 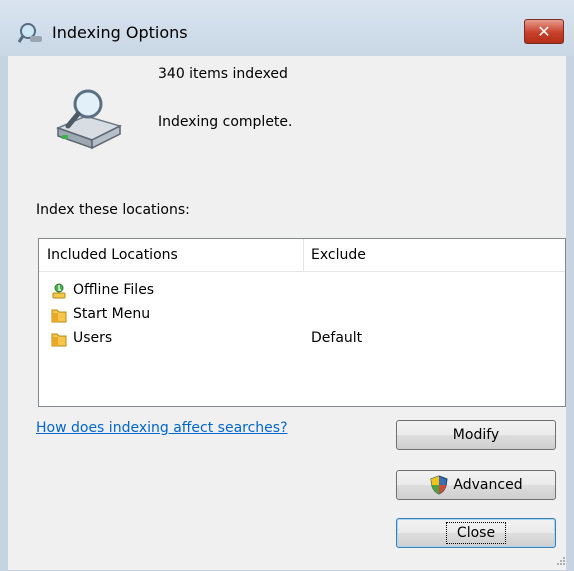 I want to click on indexing-drive-icon, so click(x=89, y=119).